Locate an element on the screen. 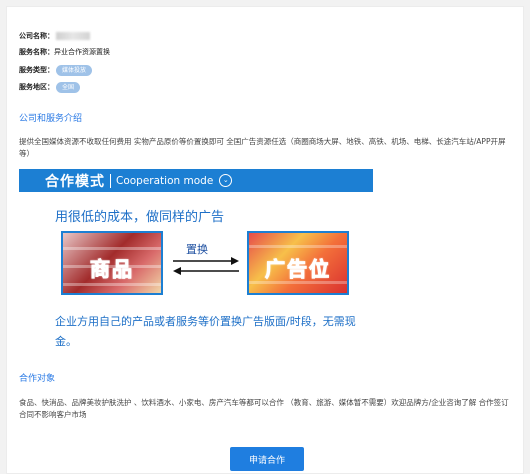 The width and height of the screenshot is (530, 474). promo-header-cn: 合作模式 is located at coordinates (75, 181).